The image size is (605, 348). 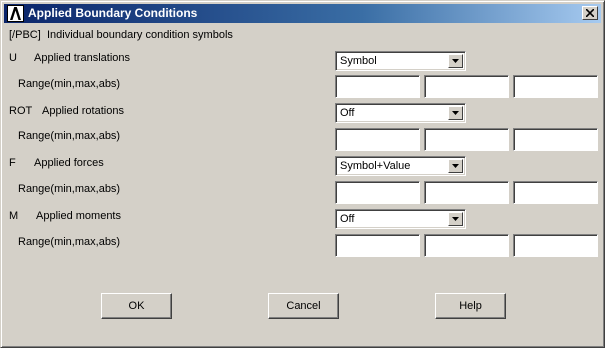 I want to click on translations-select-value: Symbol, so click(x=358, y=61).